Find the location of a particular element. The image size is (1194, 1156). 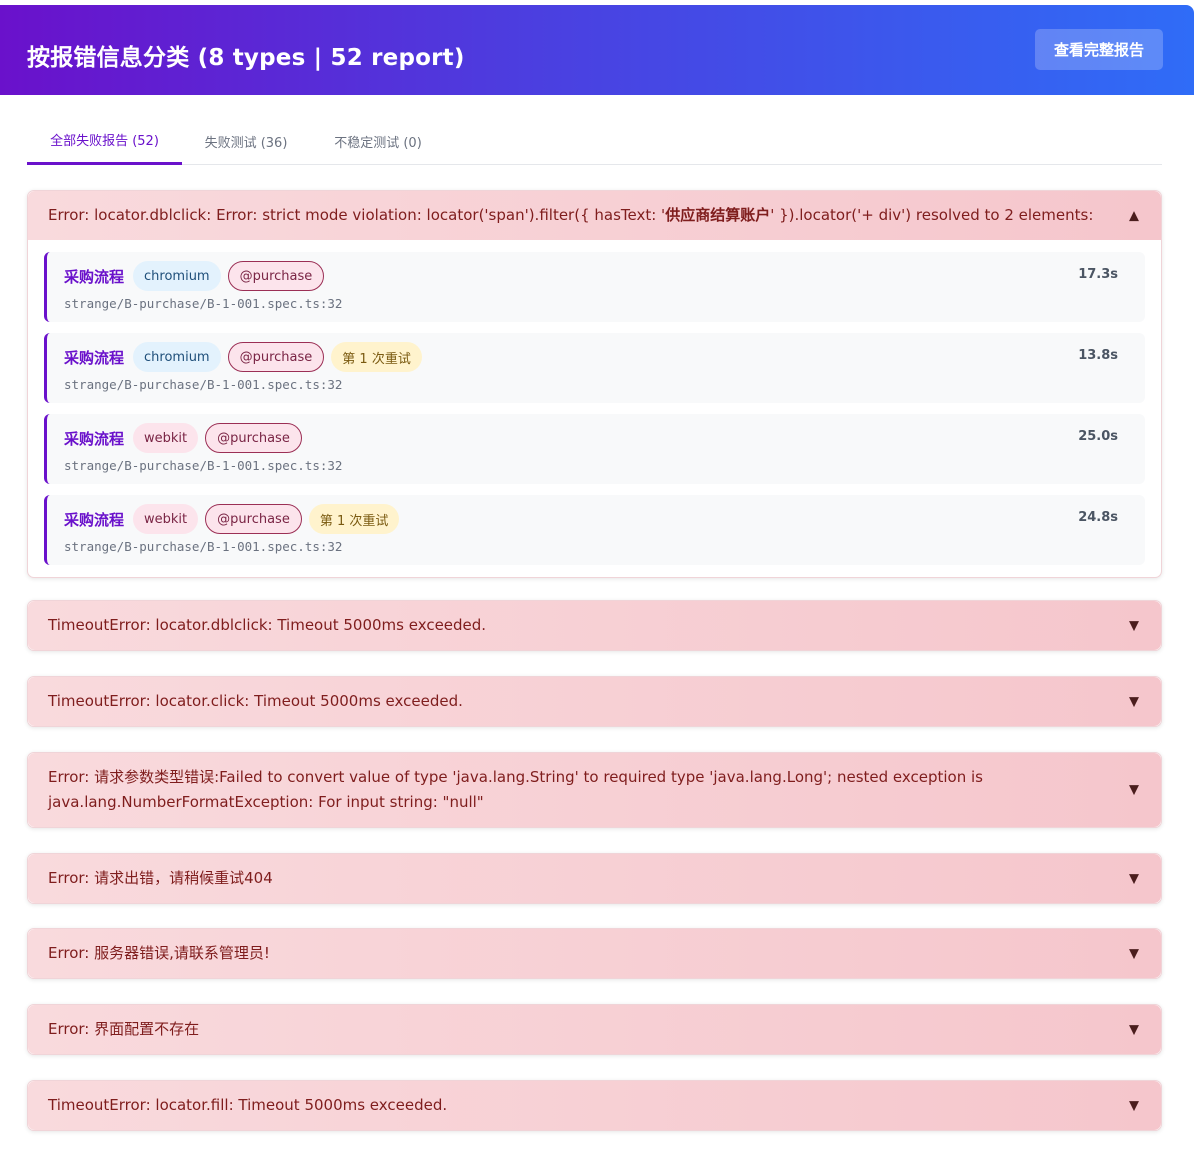

tab-bar: 全部失败报告 (52) 失败测试 (36) 不稳定测试 (0) is located at coordinates (594, 141).